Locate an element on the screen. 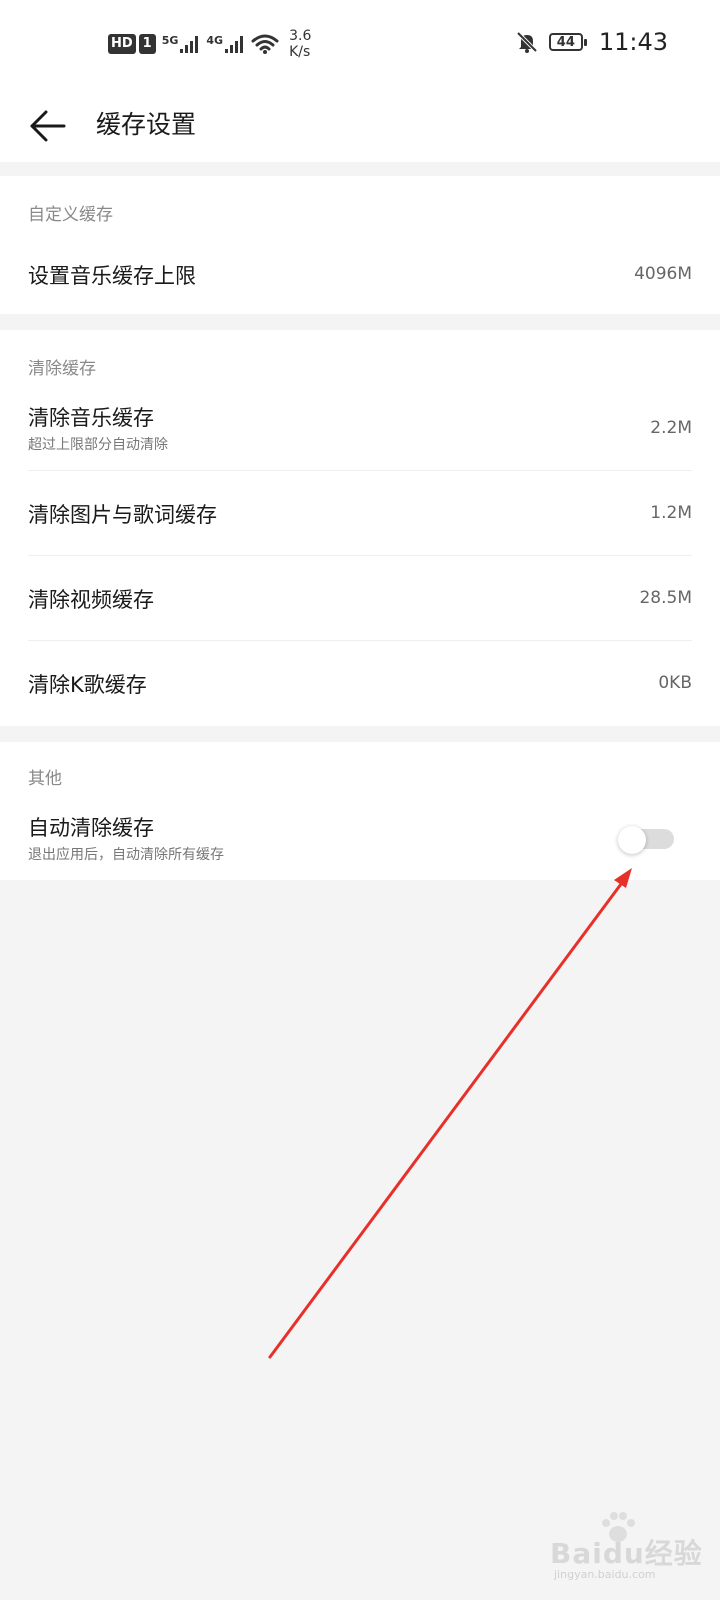 Image resolution: width=720 pixels, height=1600 pixels. hd-label: HD is located at coordinates (122, 44).